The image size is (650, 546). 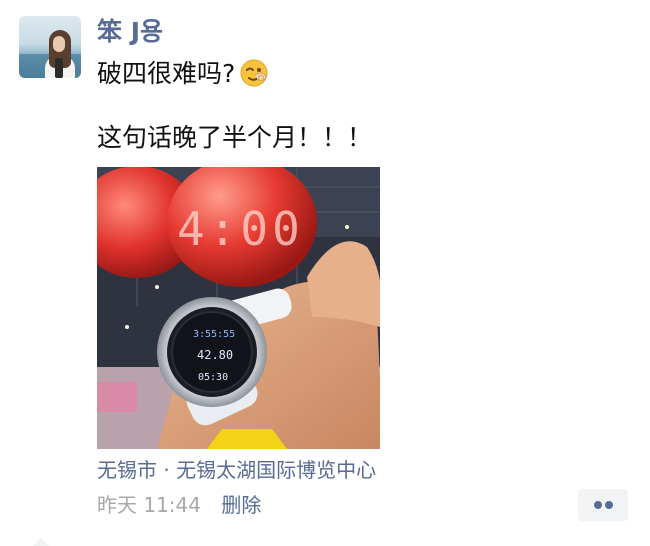 I want to click on post-text-1: 破四很难吗?, so click(x=166, y=73).